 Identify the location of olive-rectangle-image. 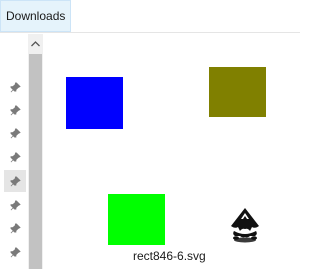
(237, 92).